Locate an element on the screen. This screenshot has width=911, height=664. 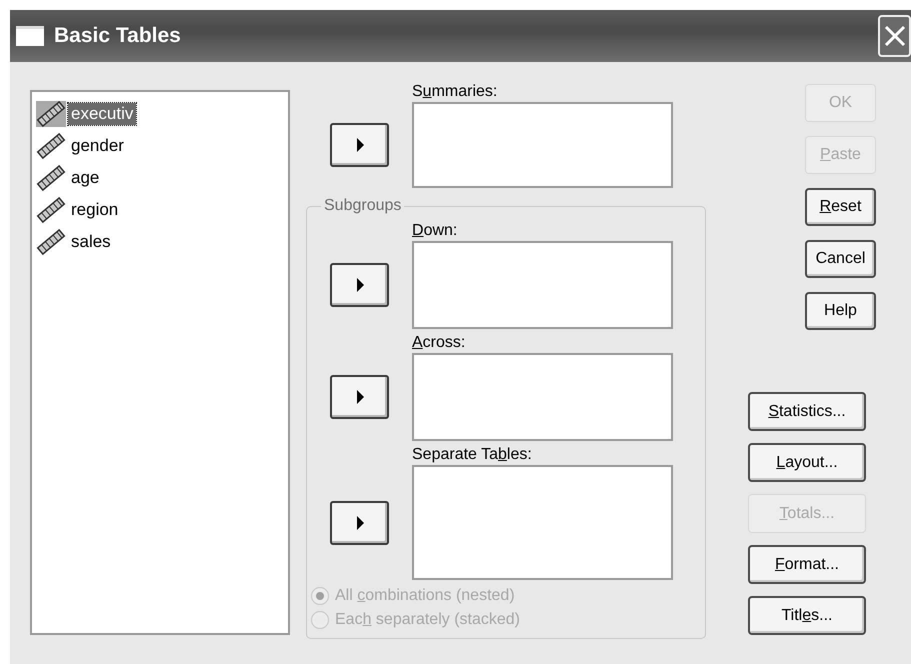
close-button is located at coordinates (894, 36).